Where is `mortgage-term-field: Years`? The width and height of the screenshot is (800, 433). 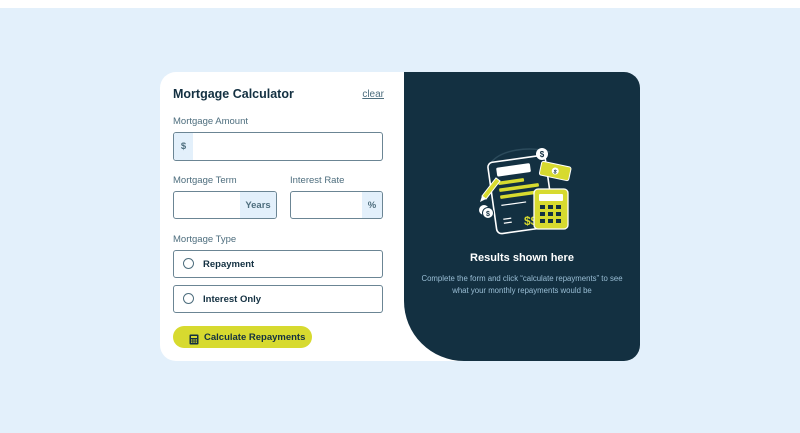
mortgage-term-field: Years is located at coordinates (225, 205).